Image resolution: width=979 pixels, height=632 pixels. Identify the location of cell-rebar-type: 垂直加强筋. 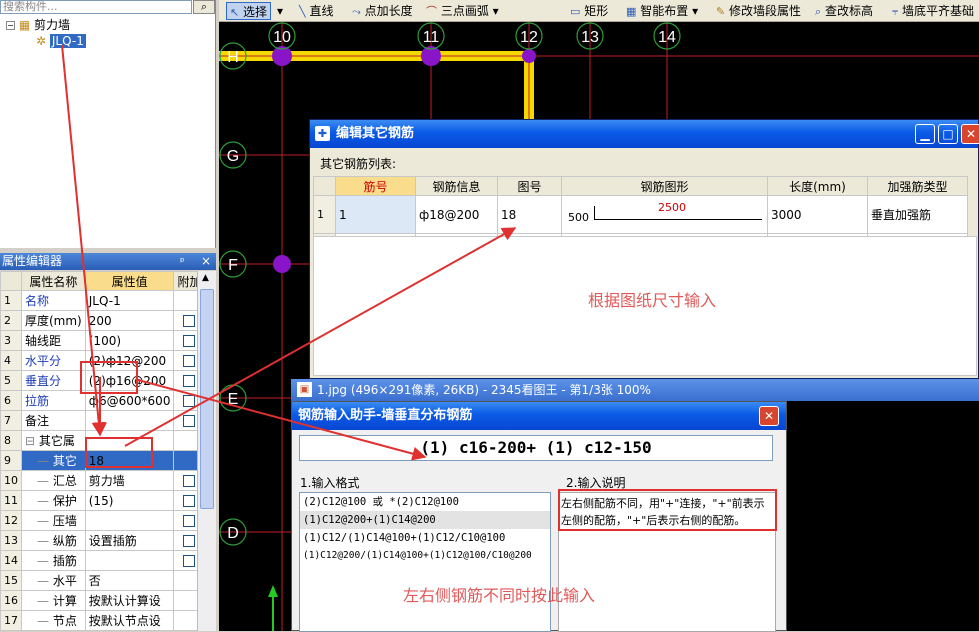
(917, 214).